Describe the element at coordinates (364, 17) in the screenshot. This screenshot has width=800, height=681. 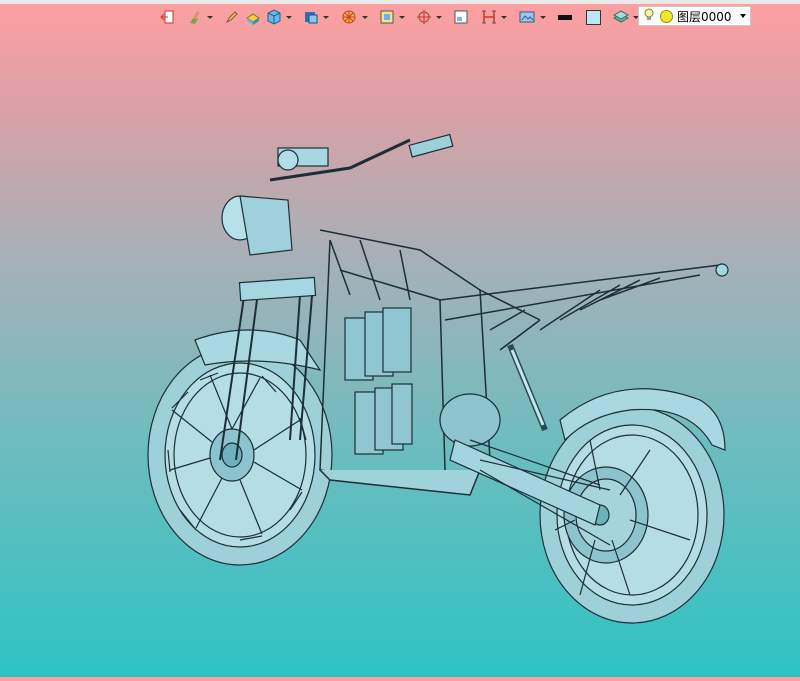
I see `wheel-dropdown` at that location.